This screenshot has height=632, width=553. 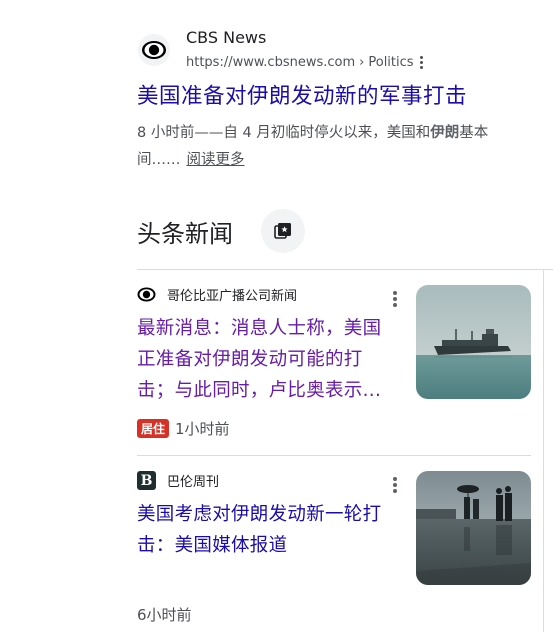 I want to click on story-source: 哥伦比亚广播公司新闻, so click(x=217, y=294).